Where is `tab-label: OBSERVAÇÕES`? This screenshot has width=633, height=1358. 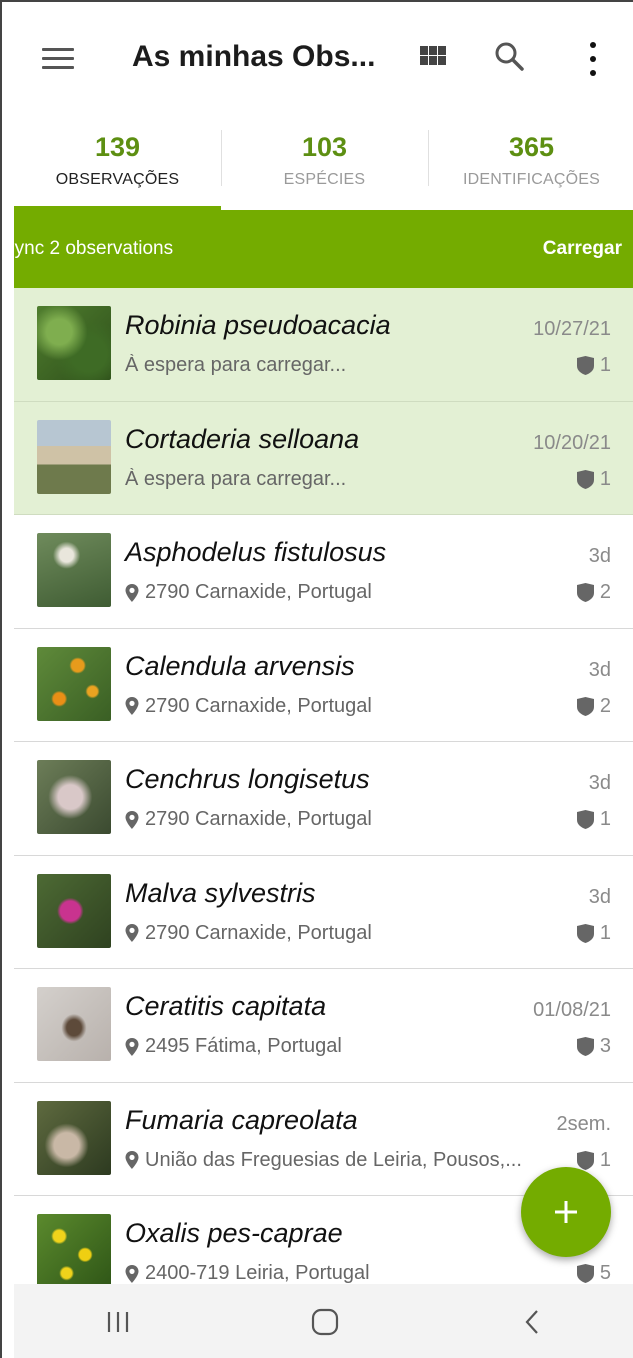
tab-label: OBSERVAÇÕES is located at coordinates (117, 179).